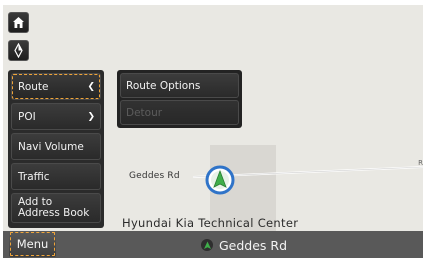  I want to click on submenu-item-detour: Detour, so click(179, 112).